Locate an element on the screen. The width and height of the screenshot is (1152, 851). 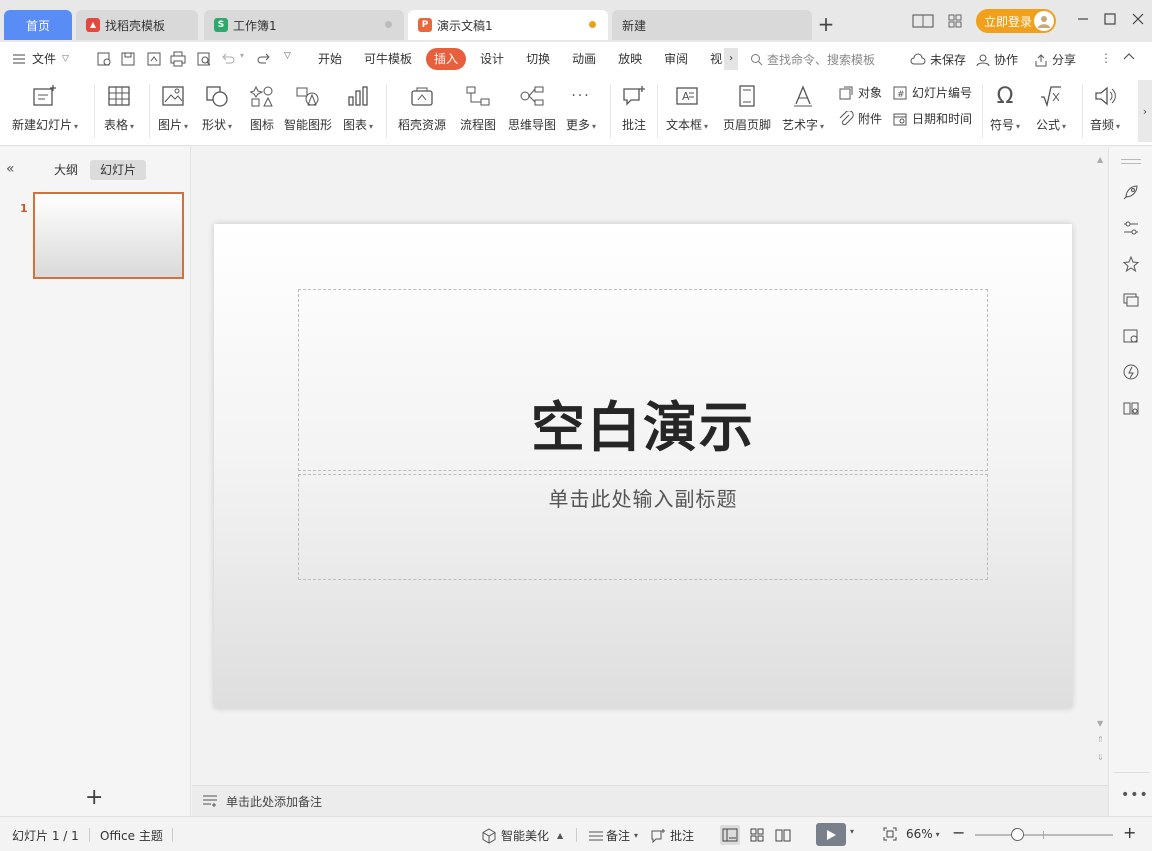
notes-pane: 单击此处添加备注 is located at coordinates (650, 800).